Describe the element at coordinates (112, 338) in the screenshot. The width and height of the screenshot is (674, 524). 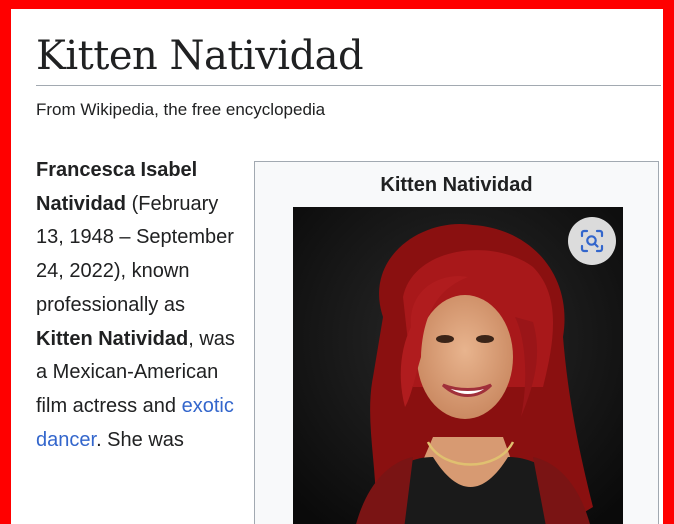
I see `stage-name: Kitten Natividad` at that location.